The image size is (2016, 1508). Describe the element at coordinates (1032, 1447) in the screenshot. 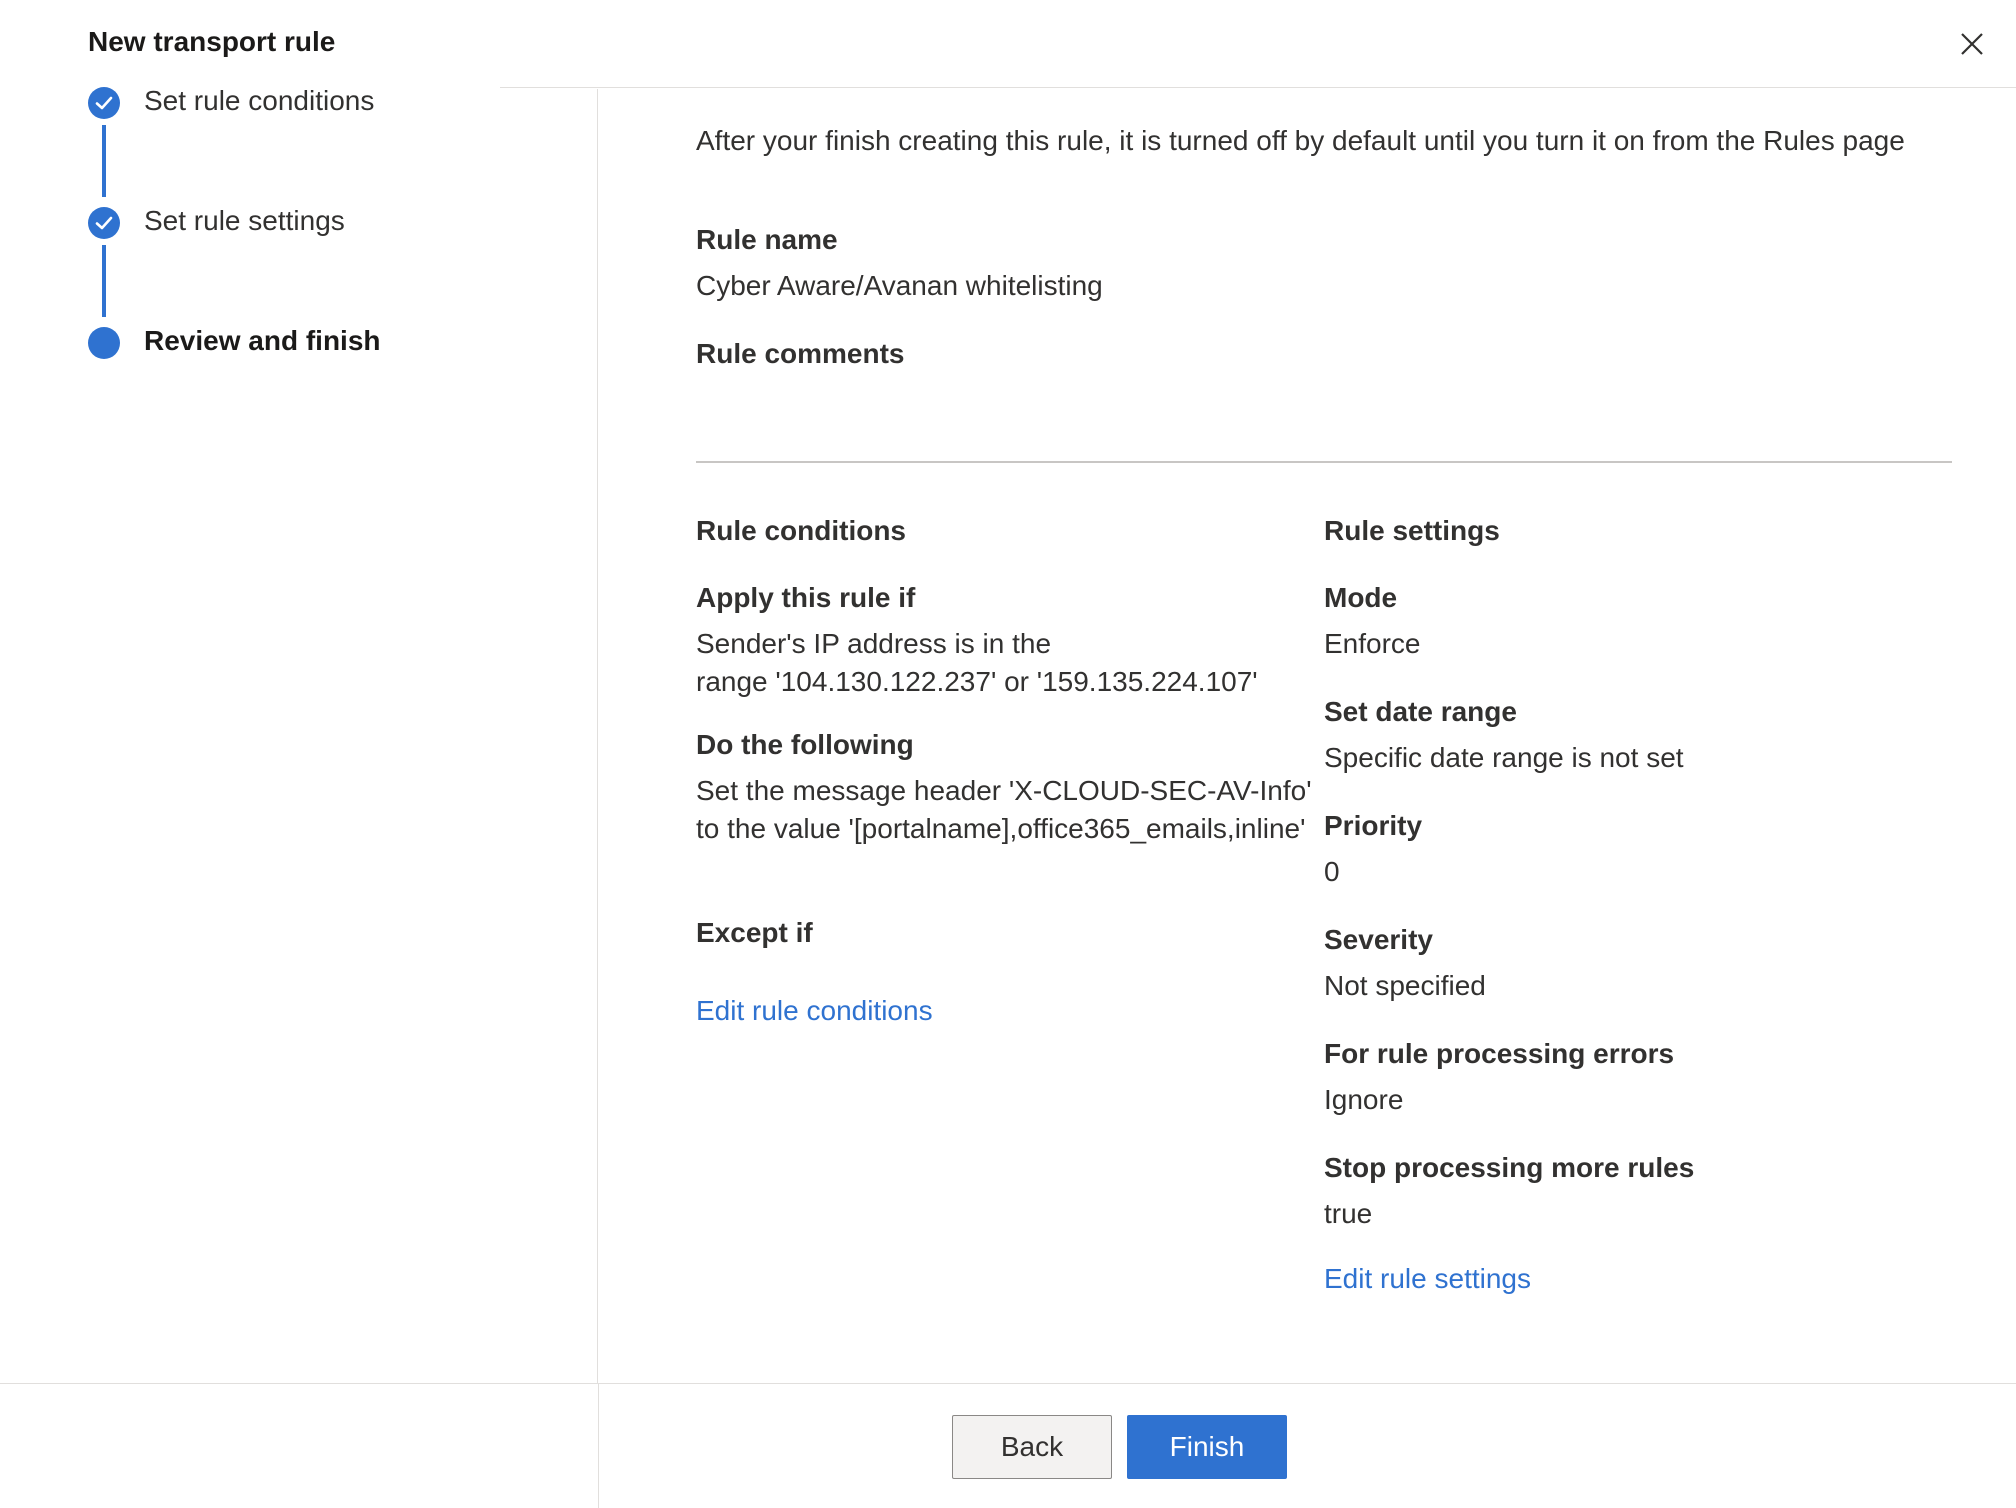

I see `back-button: Back` at that location.